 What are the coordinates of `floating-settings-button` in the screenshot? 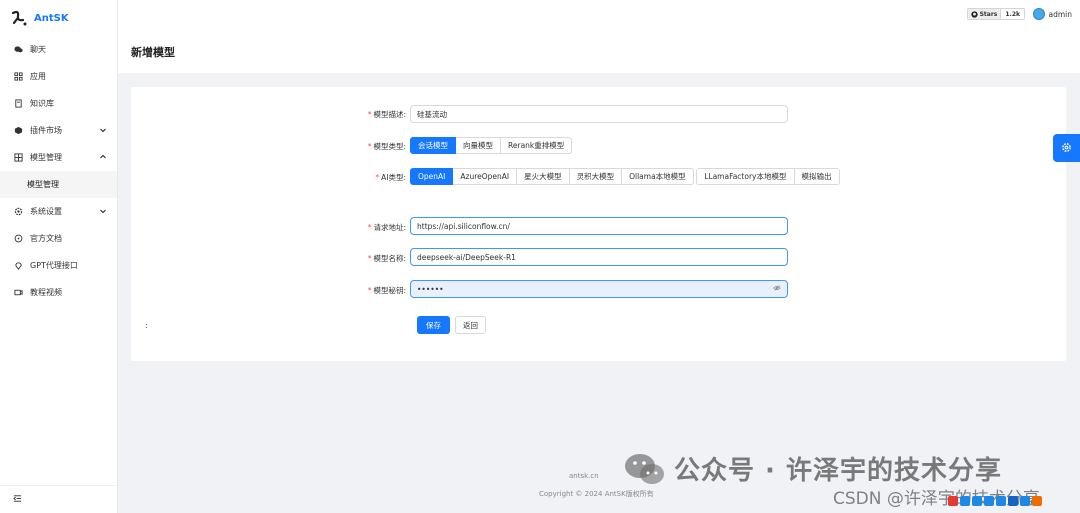 It's located at (1066, 148).